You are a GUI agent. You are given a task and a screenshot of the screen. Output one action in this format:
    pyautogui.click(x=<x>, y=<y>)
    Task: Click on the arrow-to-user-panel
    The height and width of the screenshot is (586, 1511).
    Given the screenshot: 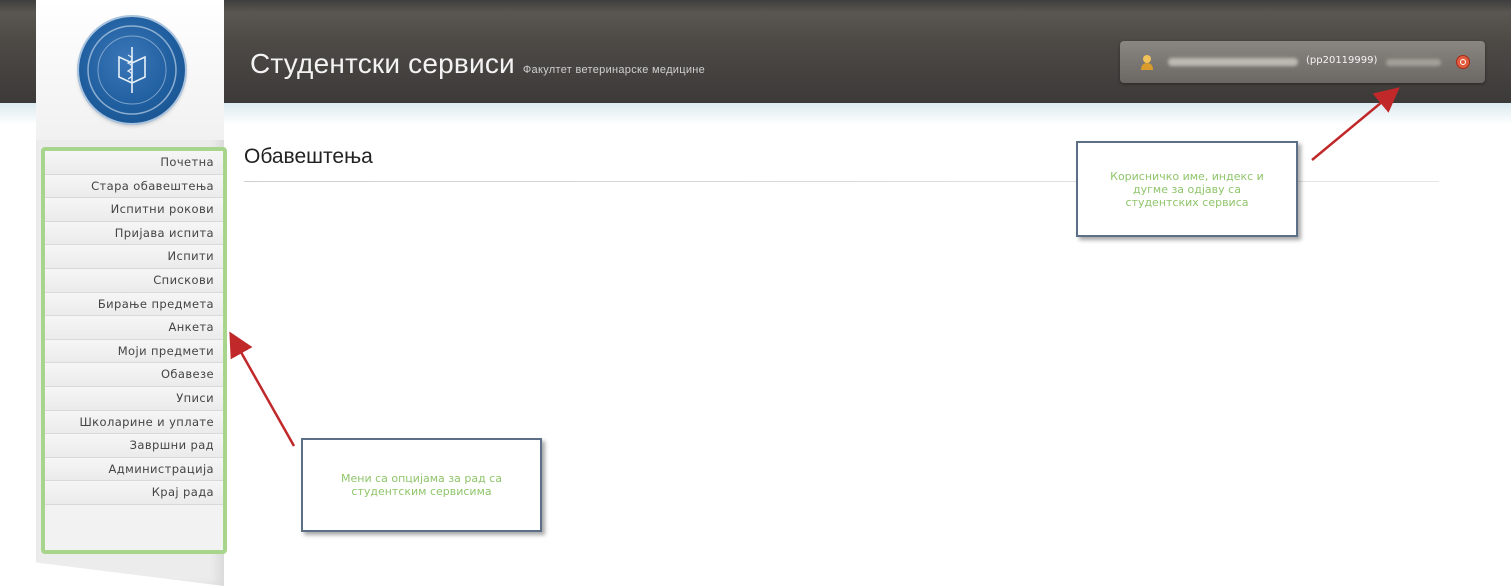 What is the action you would take?
    pyautogui.click(x=1355, y=124)
    